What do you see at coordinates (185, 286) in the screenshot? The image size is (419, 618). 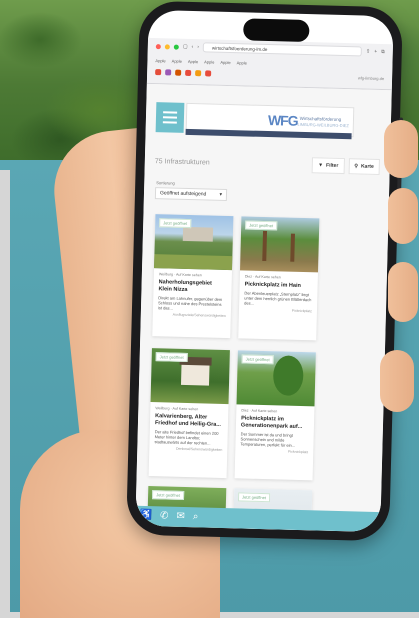 I see `card-title: Naherholungsgebiet Klein Nizza` at bounding box center [185, 286].